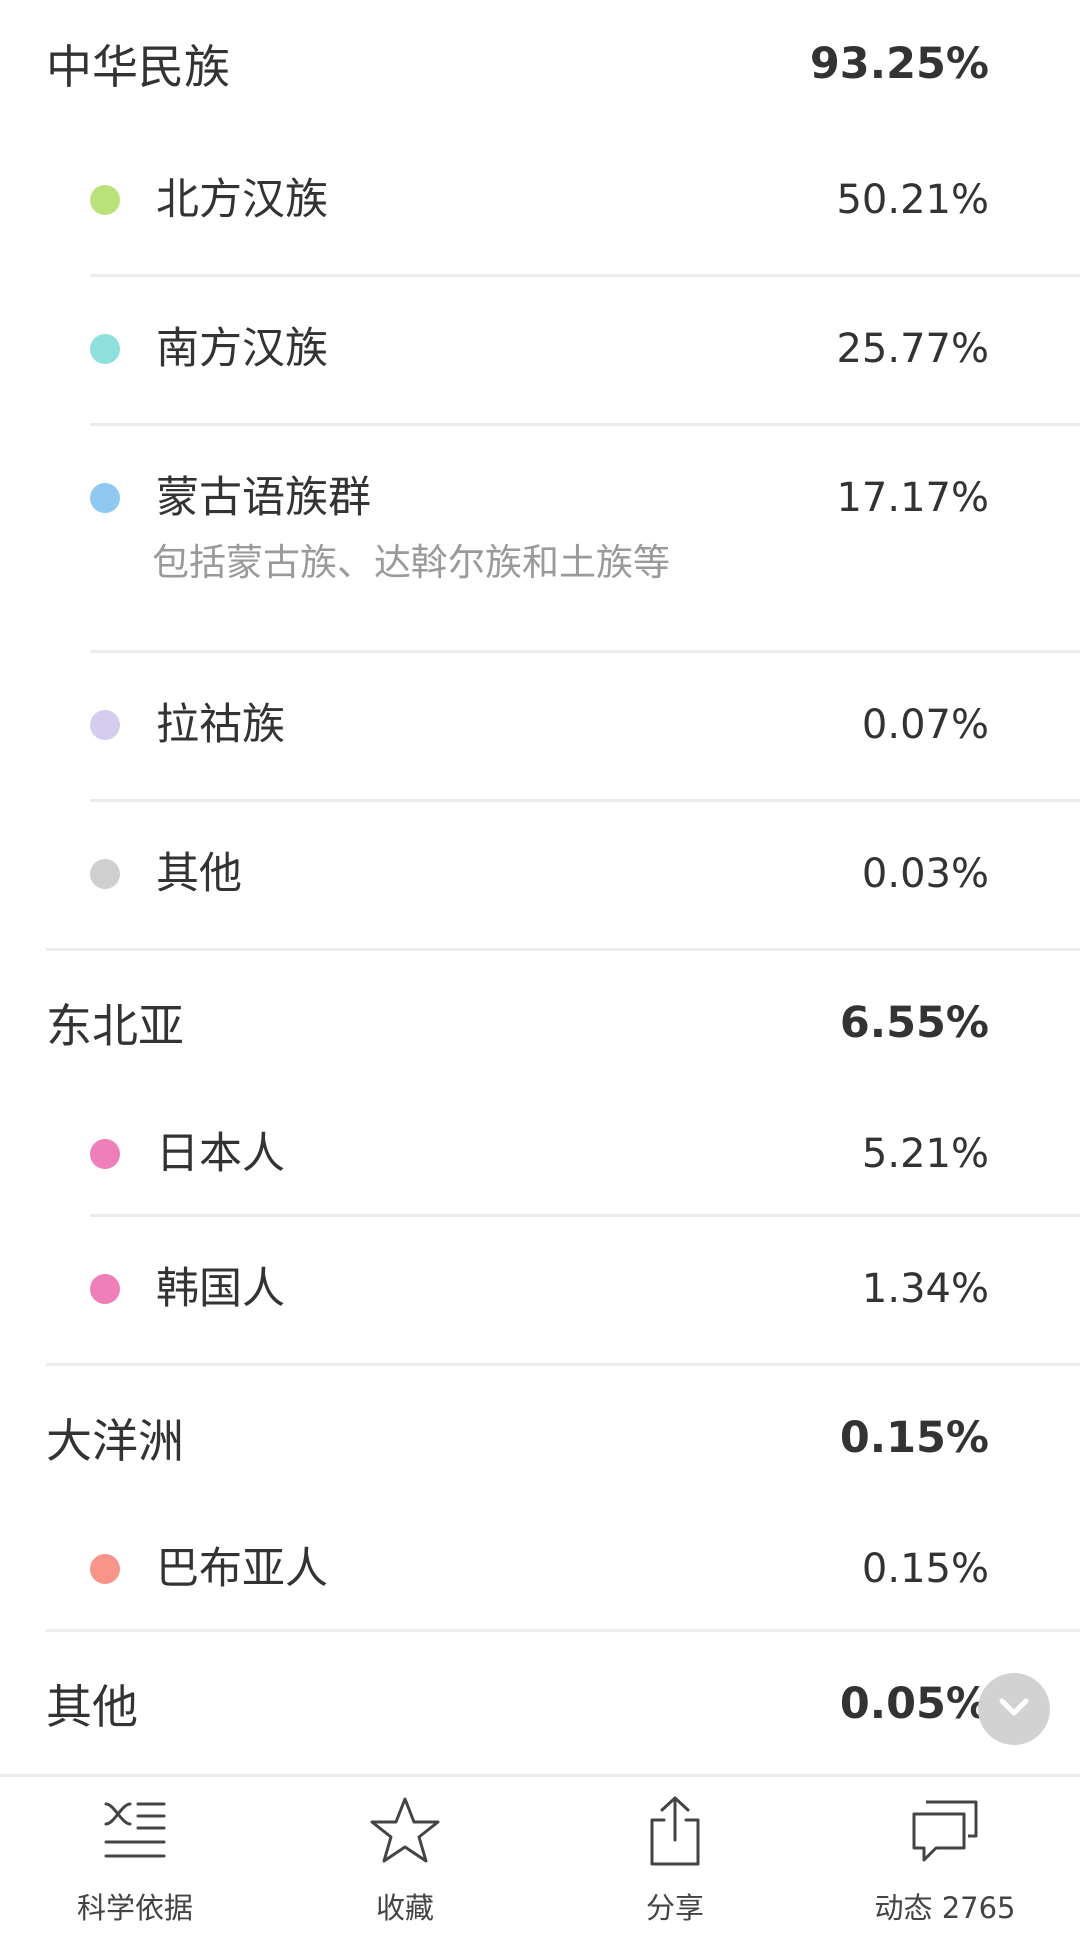  Describe the element at coordinates (899, 64) in the screenshot. I see `group-percent: 93.25%` at that location.